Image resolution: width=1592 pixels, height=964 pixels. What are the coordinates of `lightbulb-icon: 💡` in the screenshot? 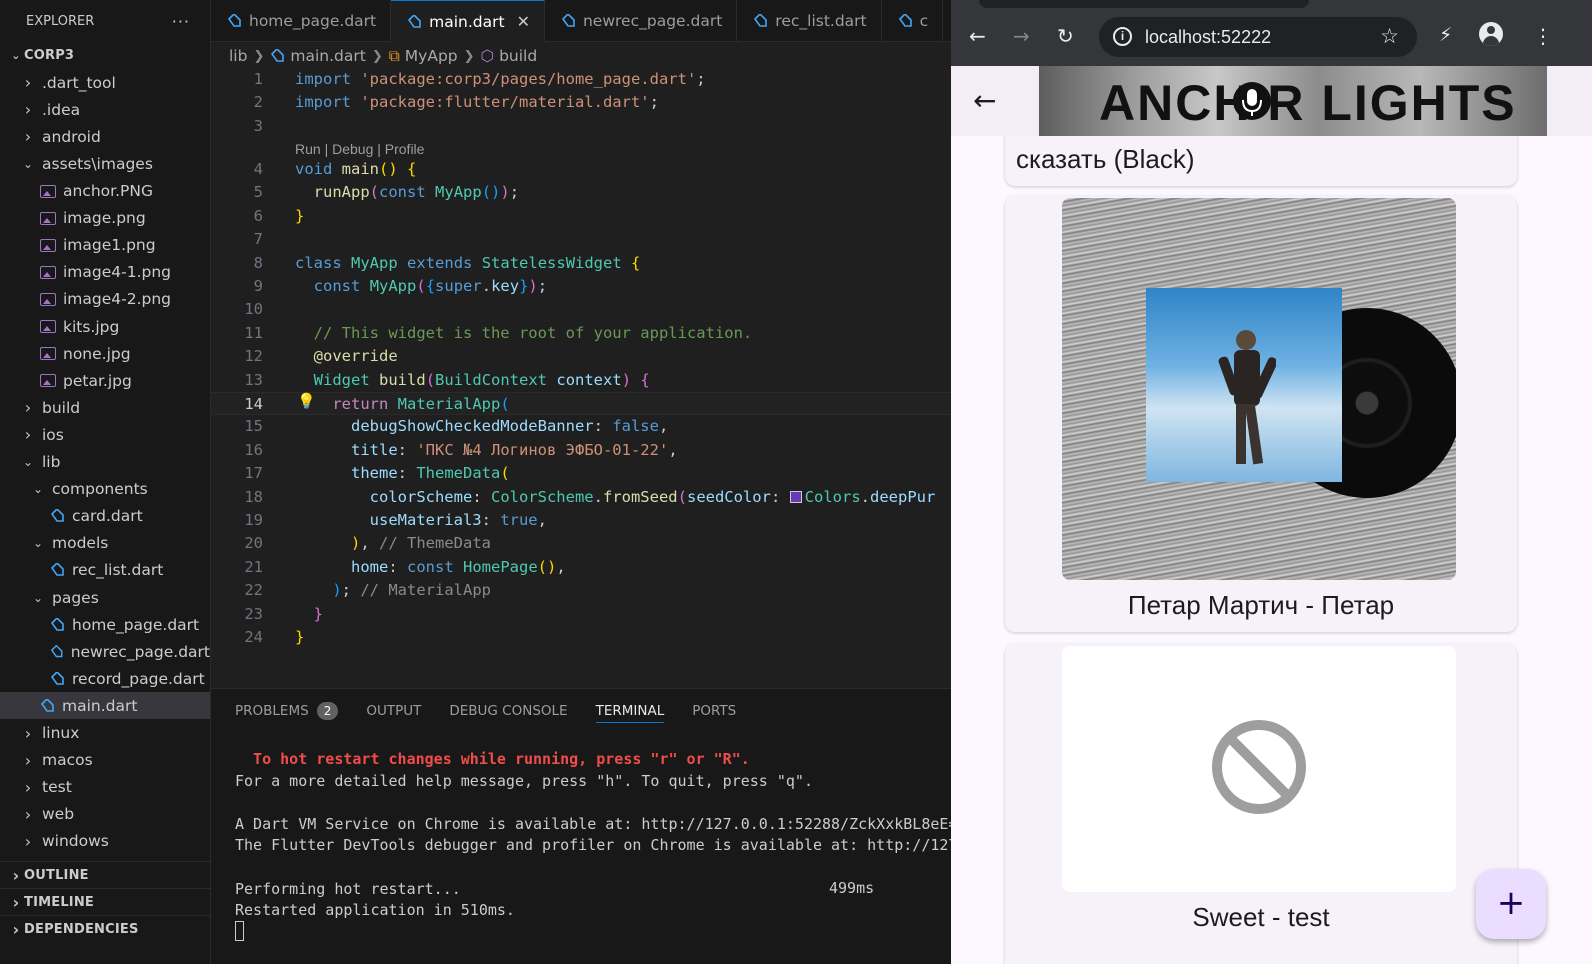 It's located at (306, 401).